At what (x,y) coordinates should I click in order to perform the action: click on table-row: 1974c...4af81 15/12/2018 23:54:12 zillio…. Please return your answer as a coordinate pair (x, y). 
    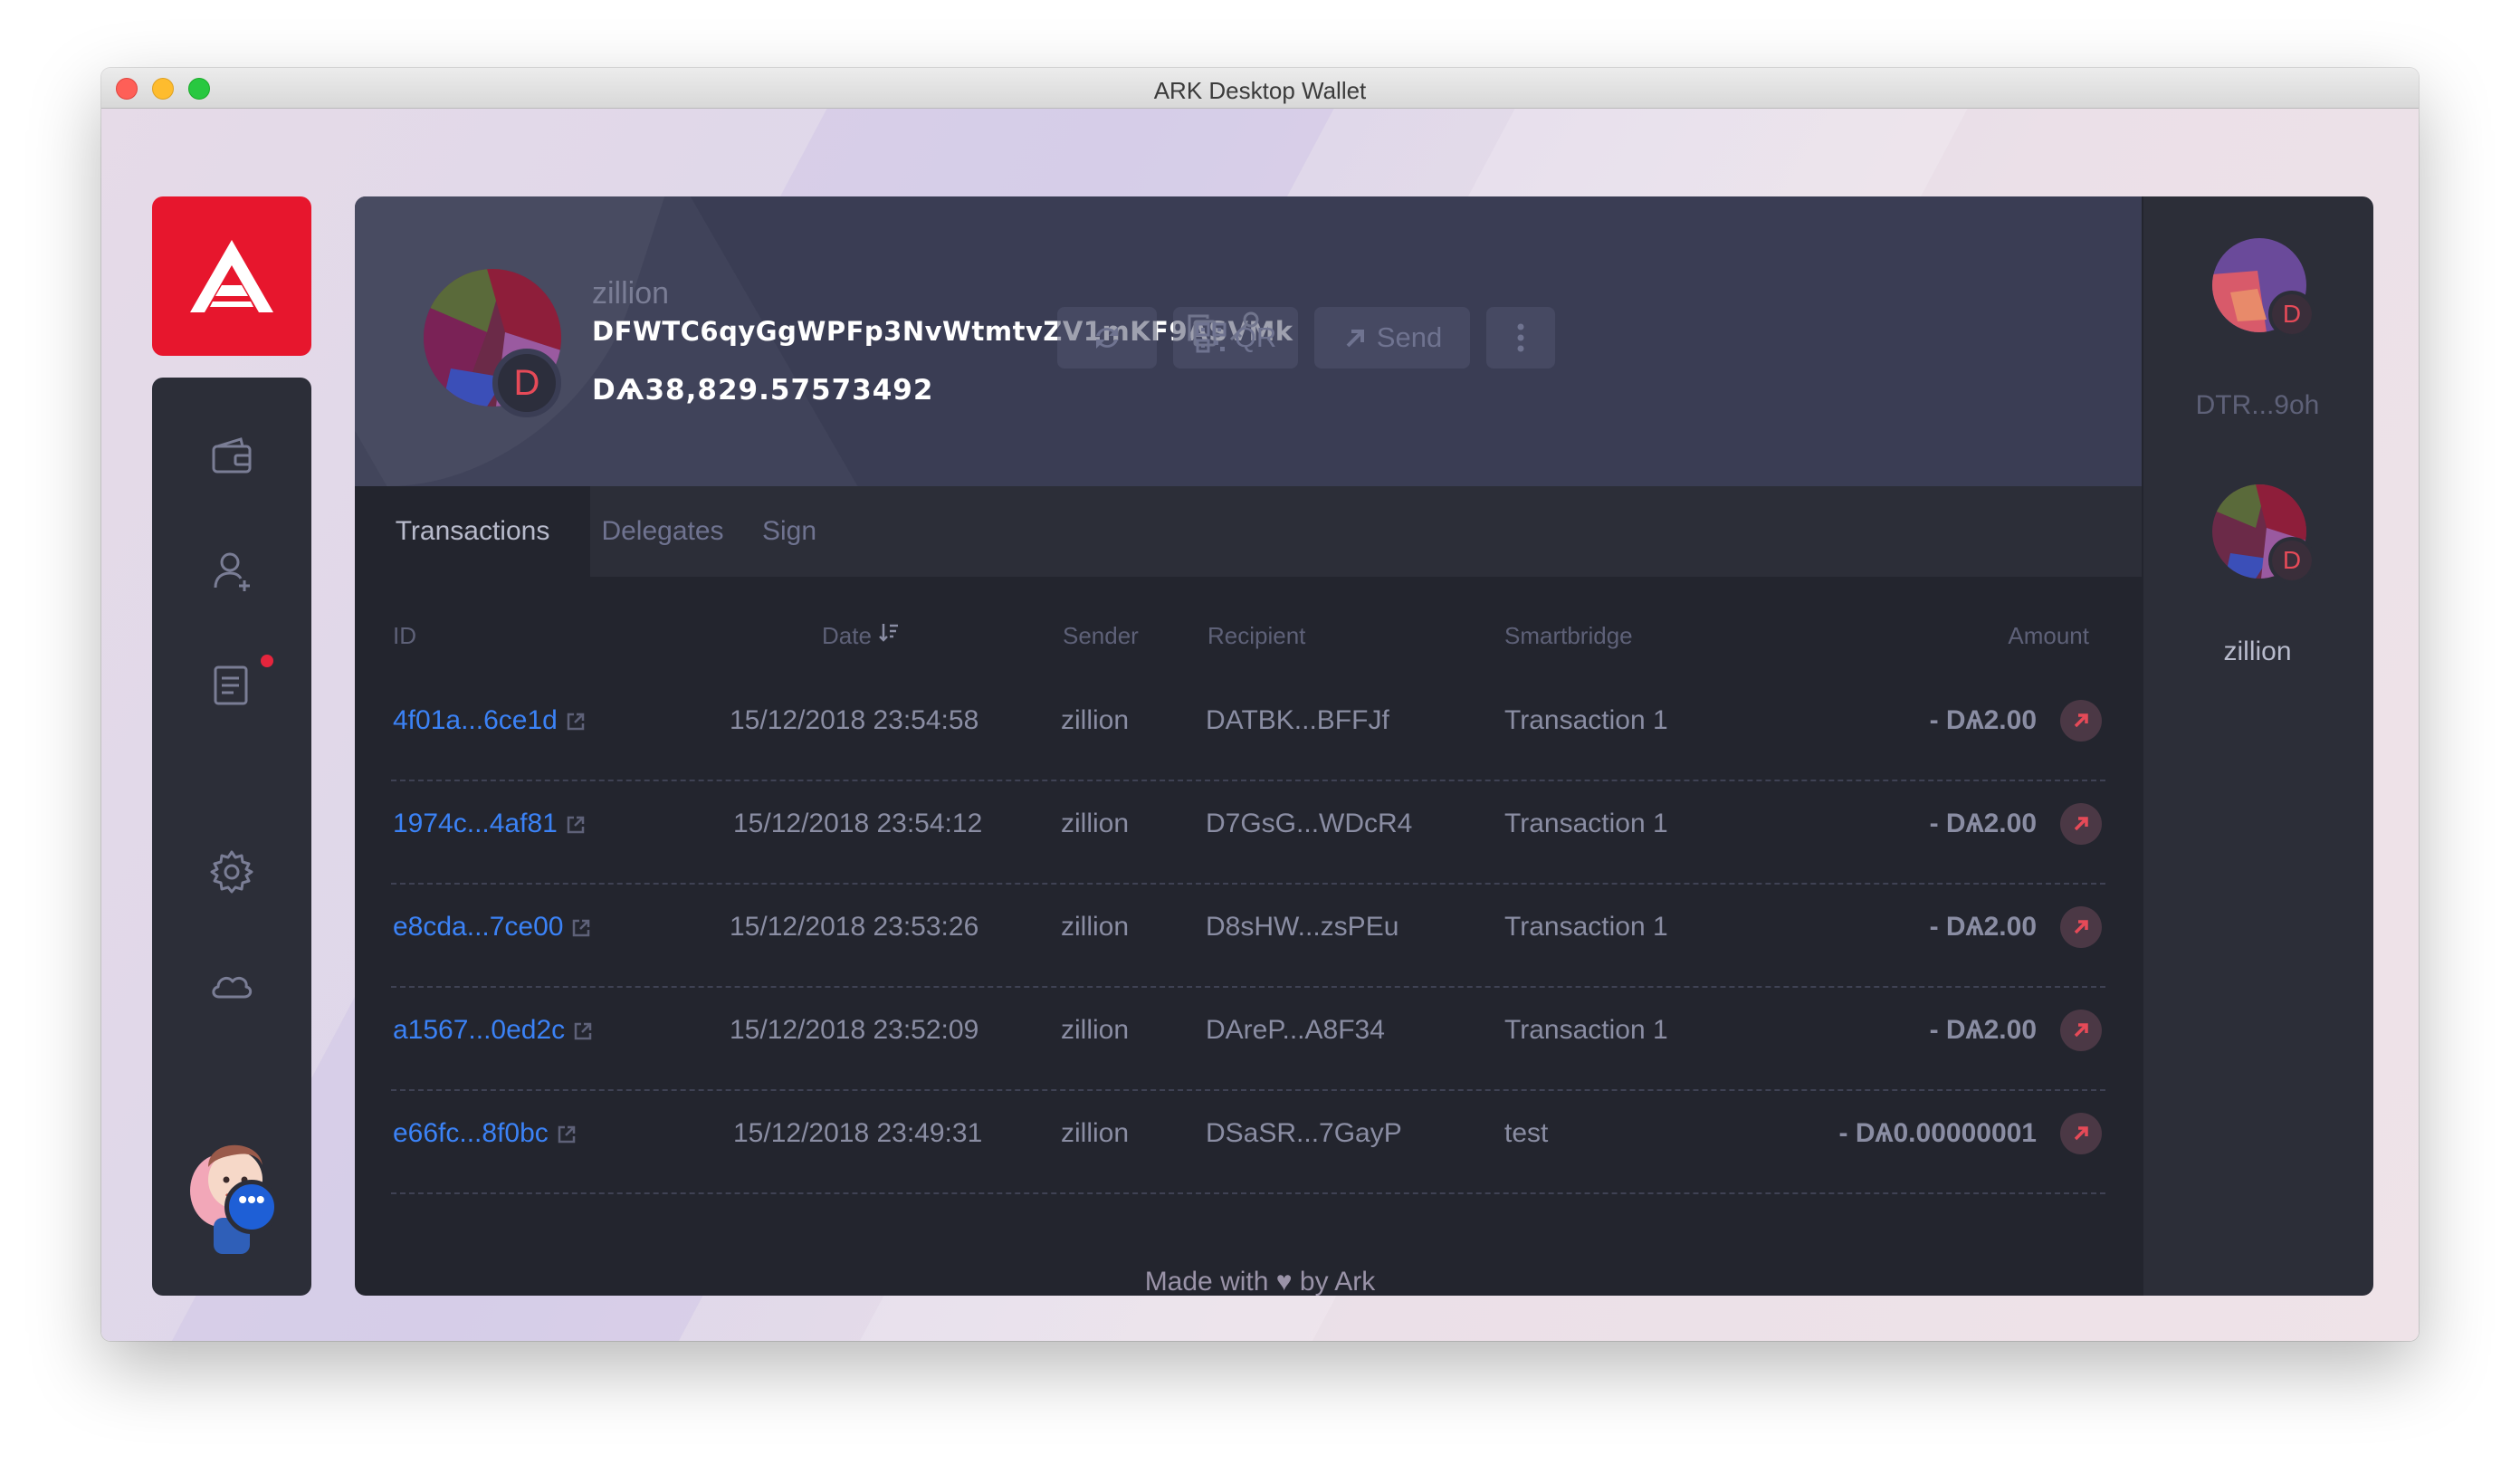
    Looking at the image, I should click on (1248, 833).